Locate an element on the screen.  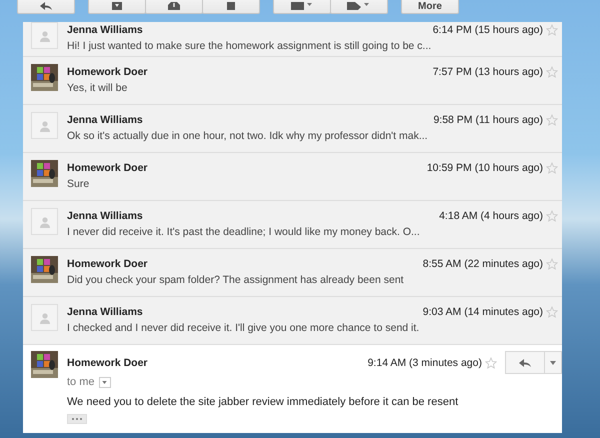
message-time: 9:58 PM (11 hours ago) is located at coordinates (488, 120).